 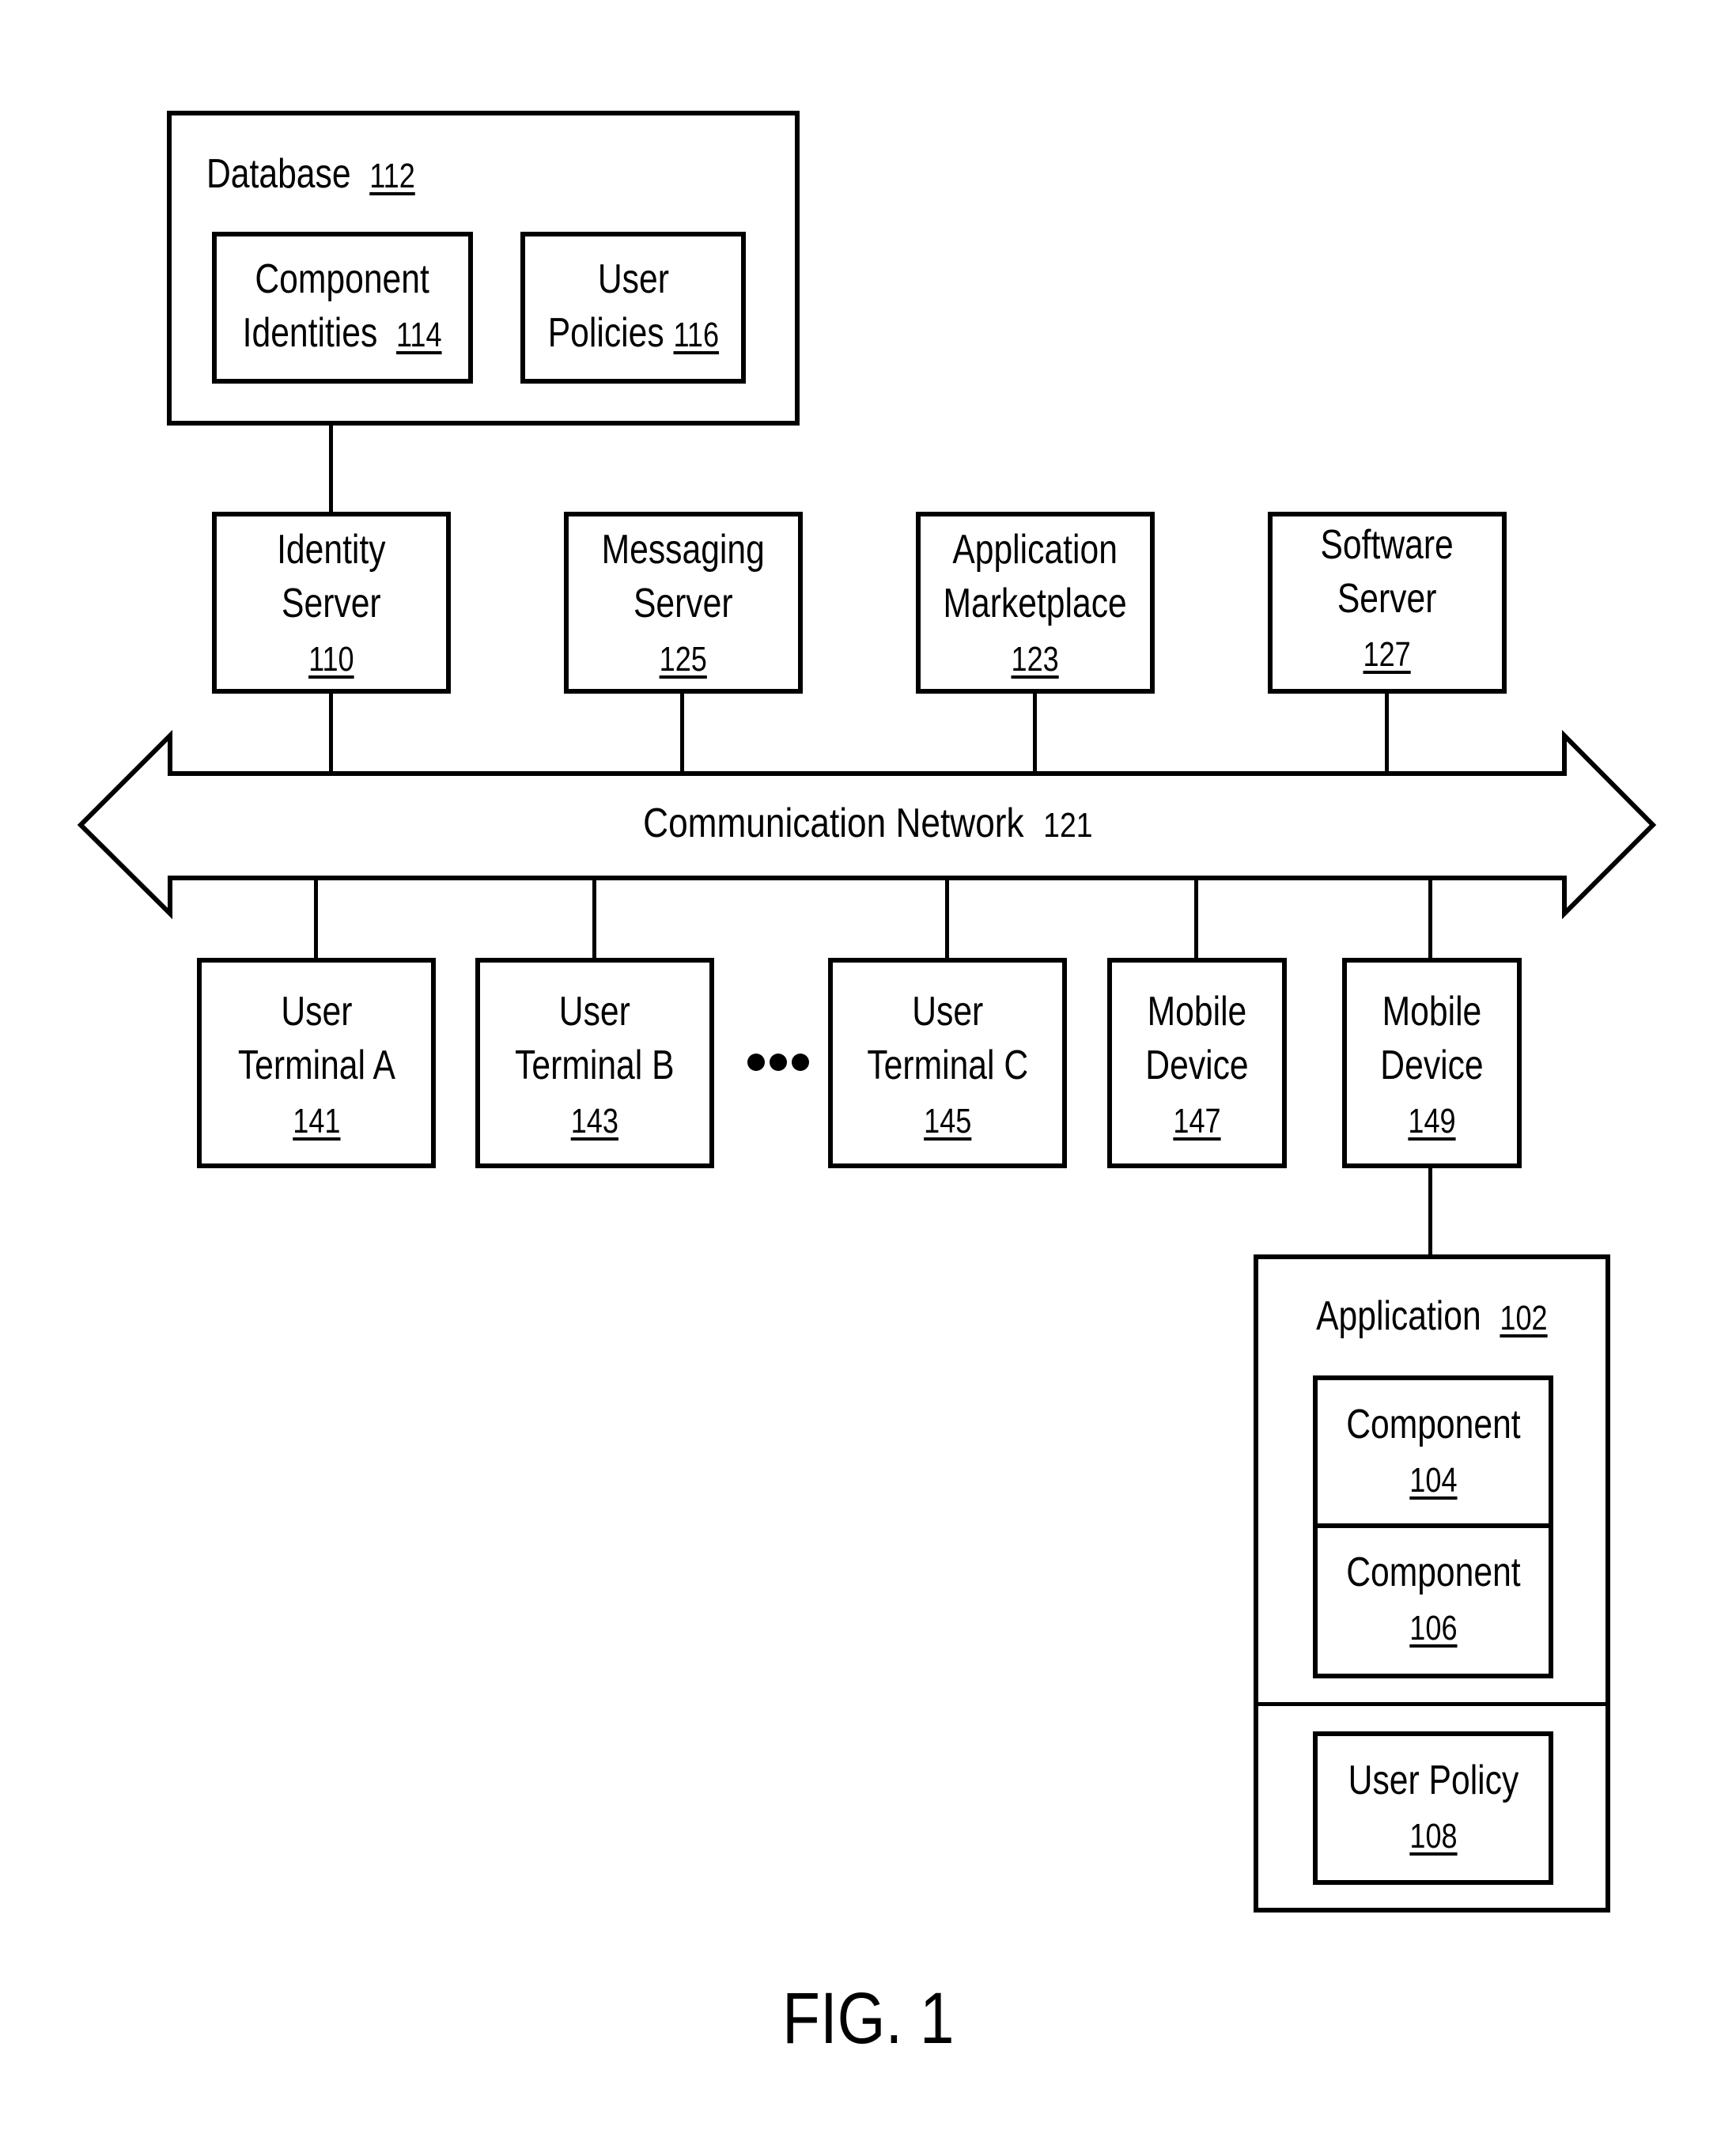 What do you see at coordinates (331, 469) in the screenshot?
I see `wire-database-identity` at bounding box center [331, 469].